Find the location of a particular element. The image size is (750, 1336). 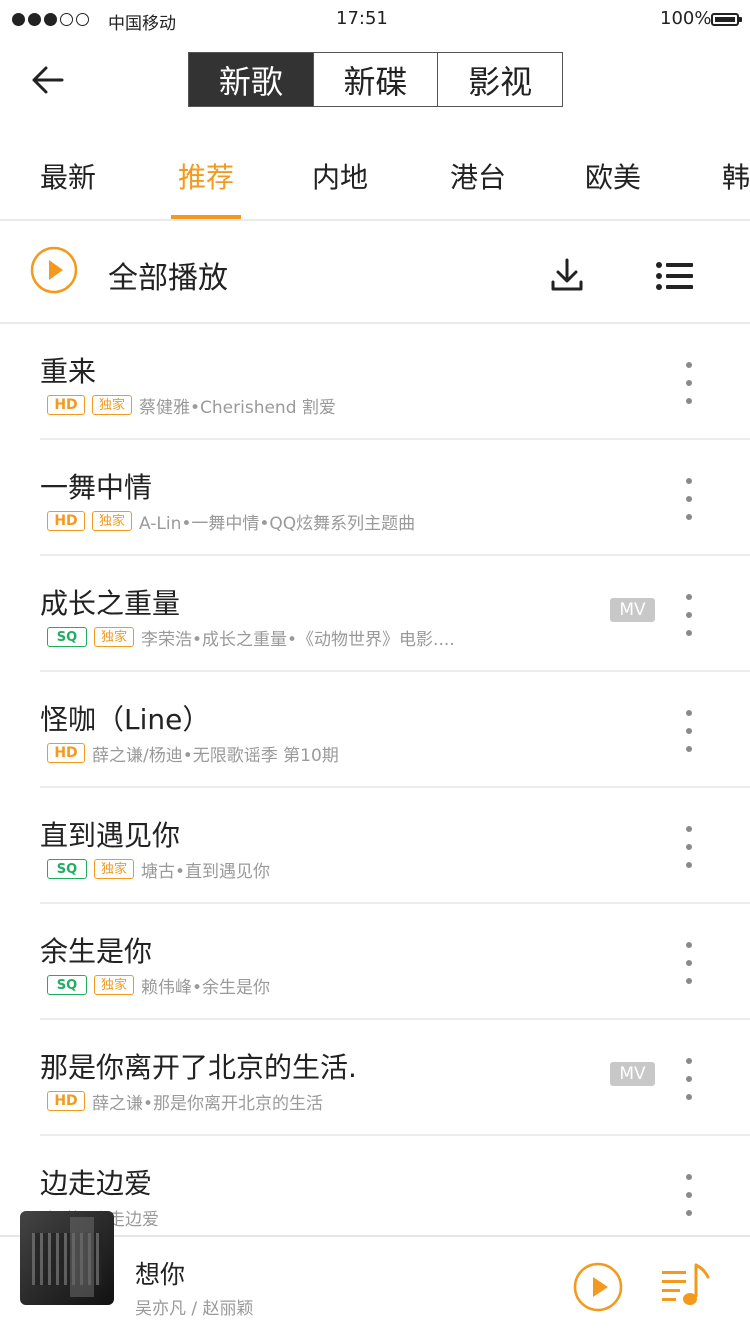

segment-new-albums: 新碟 is located at coordinates (375, 79).